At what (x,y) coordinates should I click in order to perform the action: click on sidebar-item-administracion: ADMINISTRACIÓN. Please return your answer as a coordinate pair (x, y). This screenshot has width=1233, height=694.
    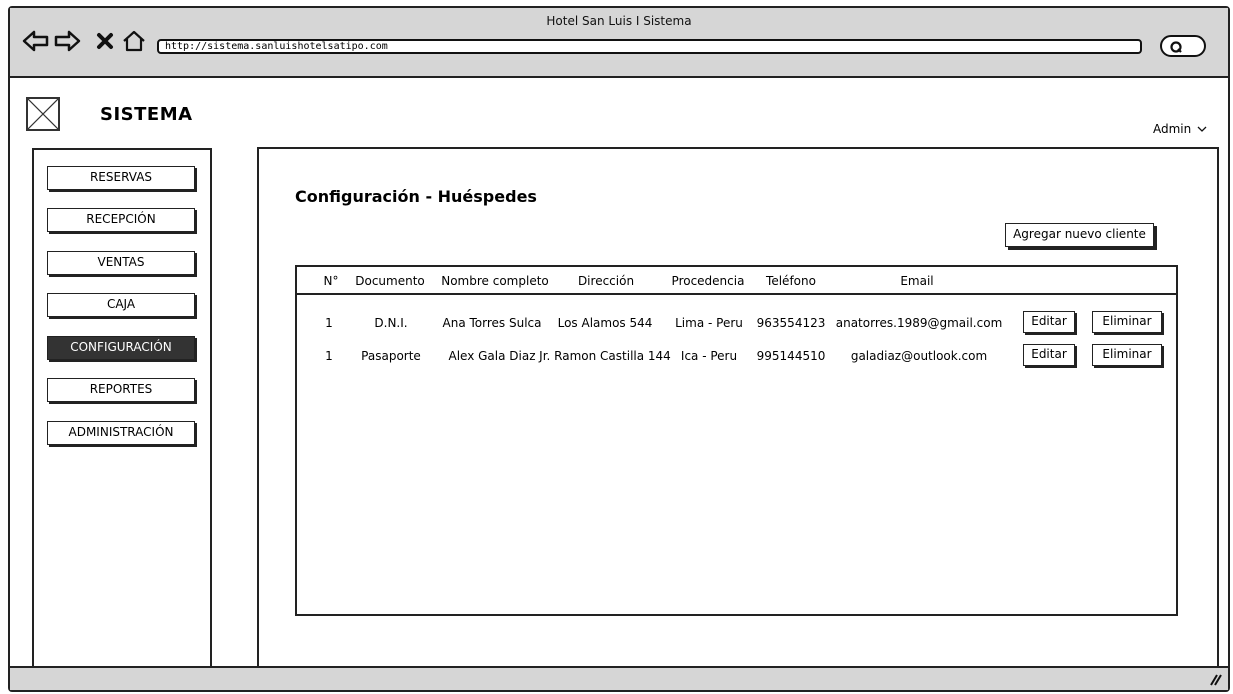
    Looking at the image, I should click on (121, 433).